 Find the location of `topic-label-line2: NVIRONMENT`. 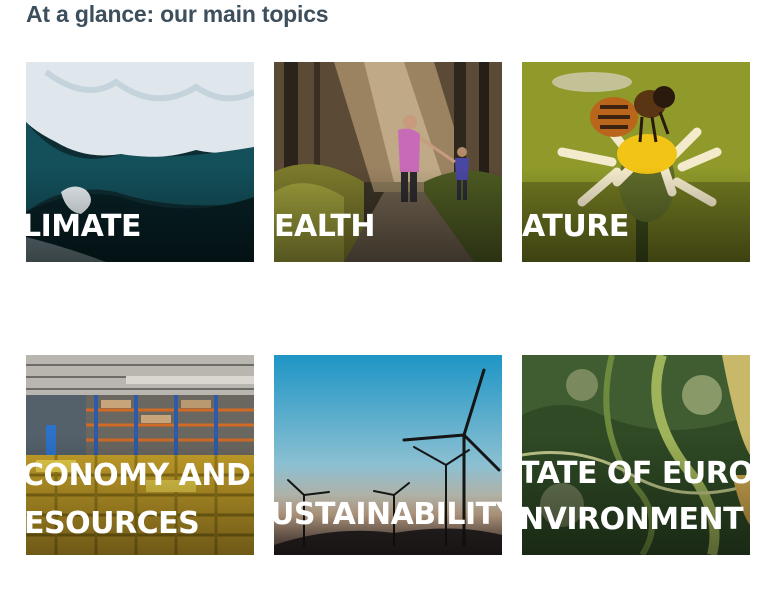

topic-label-line2: NVIRONMENT is located at coordinates (633, 520).